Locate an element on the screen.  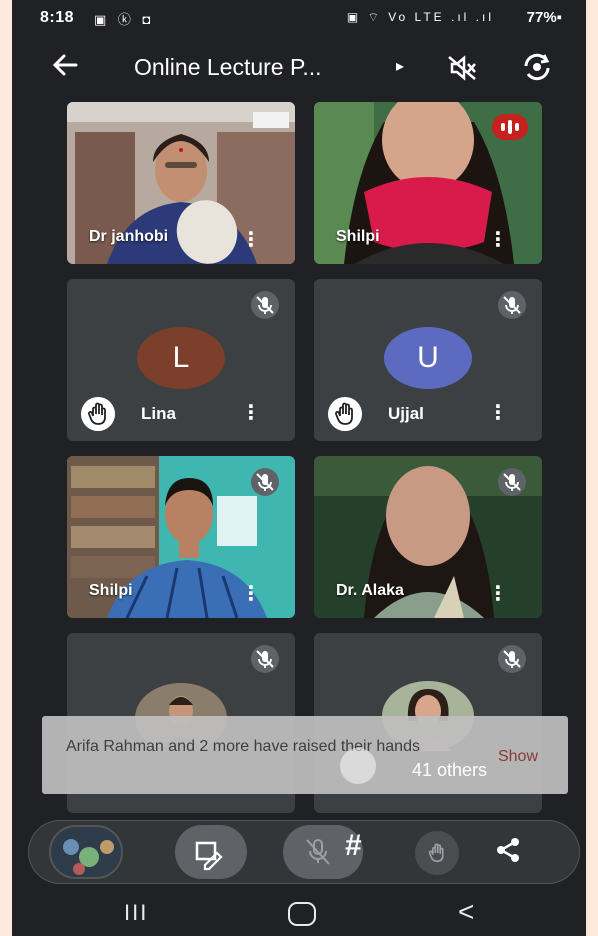
hand-icon is located at coordinates (436, 853).